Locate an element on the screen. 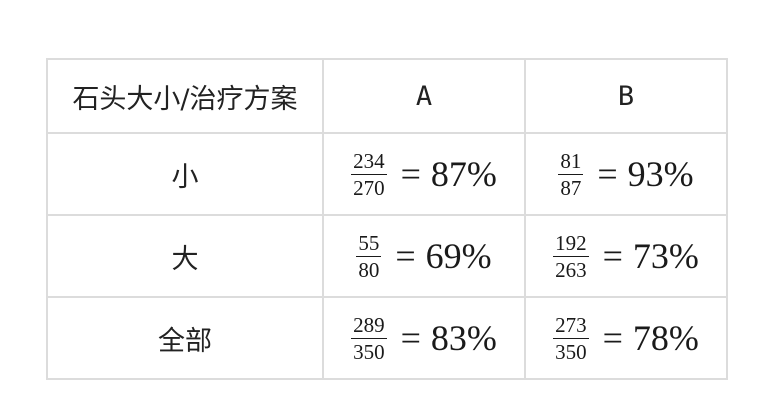 The height and width of the screenshot is (402, 784). numerator: 289 is located at coordinates (369, 325).